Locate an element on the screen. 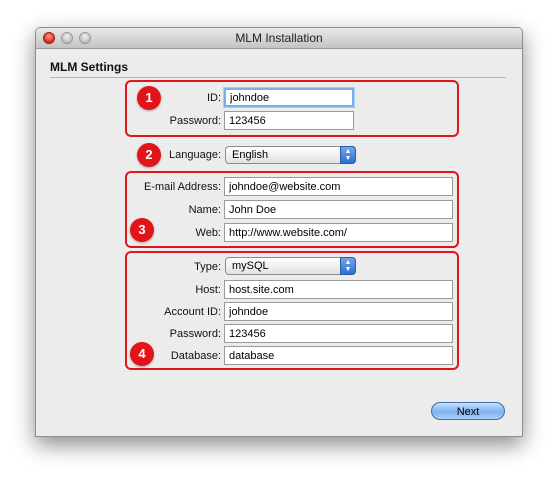  account-password-label: Password: is located at coordinates (195, 121).